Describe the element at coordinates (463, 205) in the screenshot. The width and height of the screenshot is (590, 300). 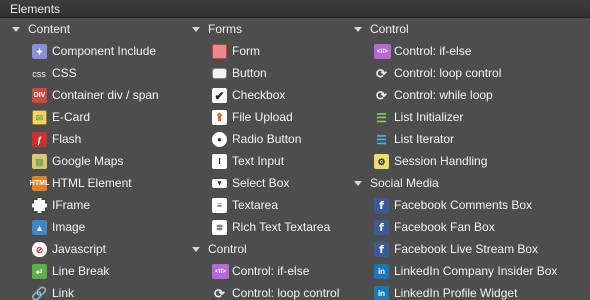
I see `element-item-label: Facebook Comments Box` at that location.